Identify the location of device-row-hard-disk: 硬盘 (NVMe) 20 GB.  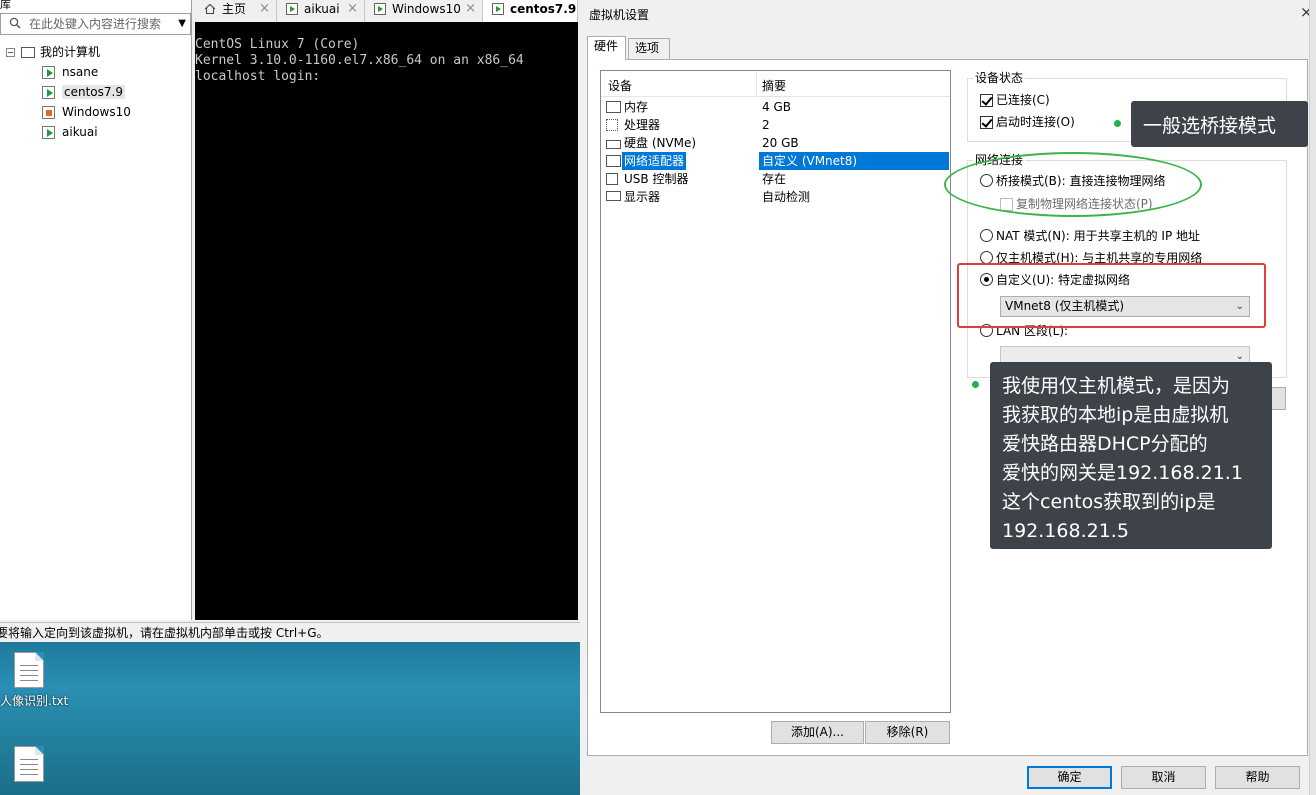
(776, 143).